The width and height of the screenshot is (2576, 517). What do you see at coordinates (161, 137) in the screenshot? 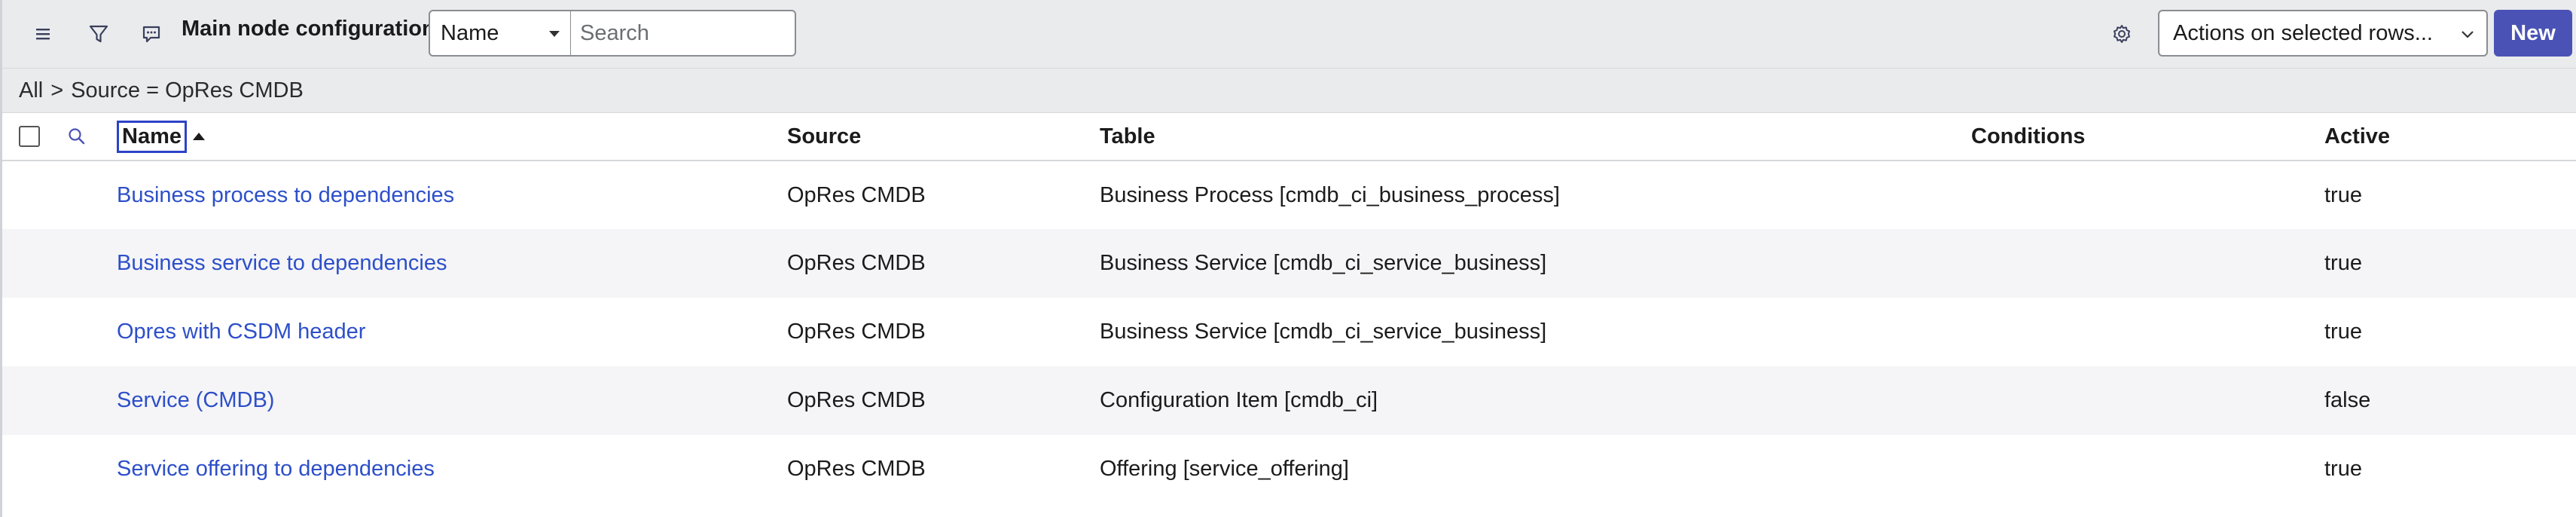
I see `column-header-name: Name` at bounding box center [161, 137].